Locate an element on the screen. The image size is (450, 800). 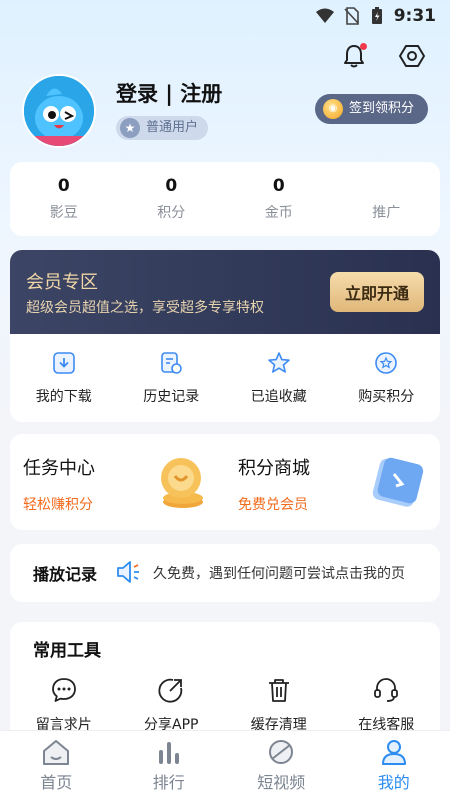
wifi-icon is located at coordinates (324, 16).